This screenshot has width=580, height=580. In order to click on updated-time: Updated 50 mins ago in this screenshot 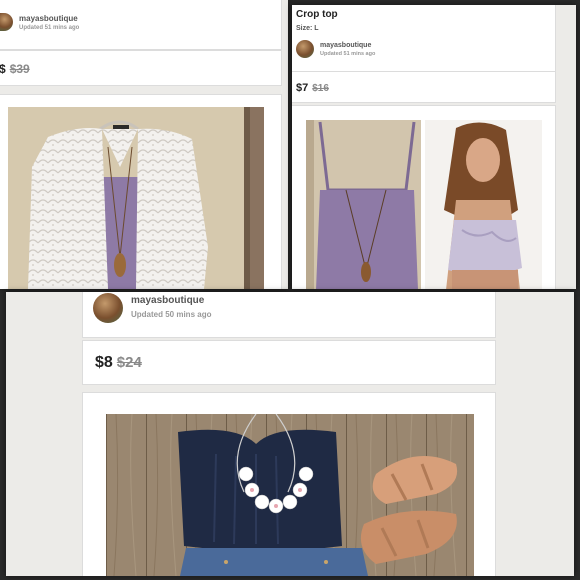, I will do `click(171, 314)`.